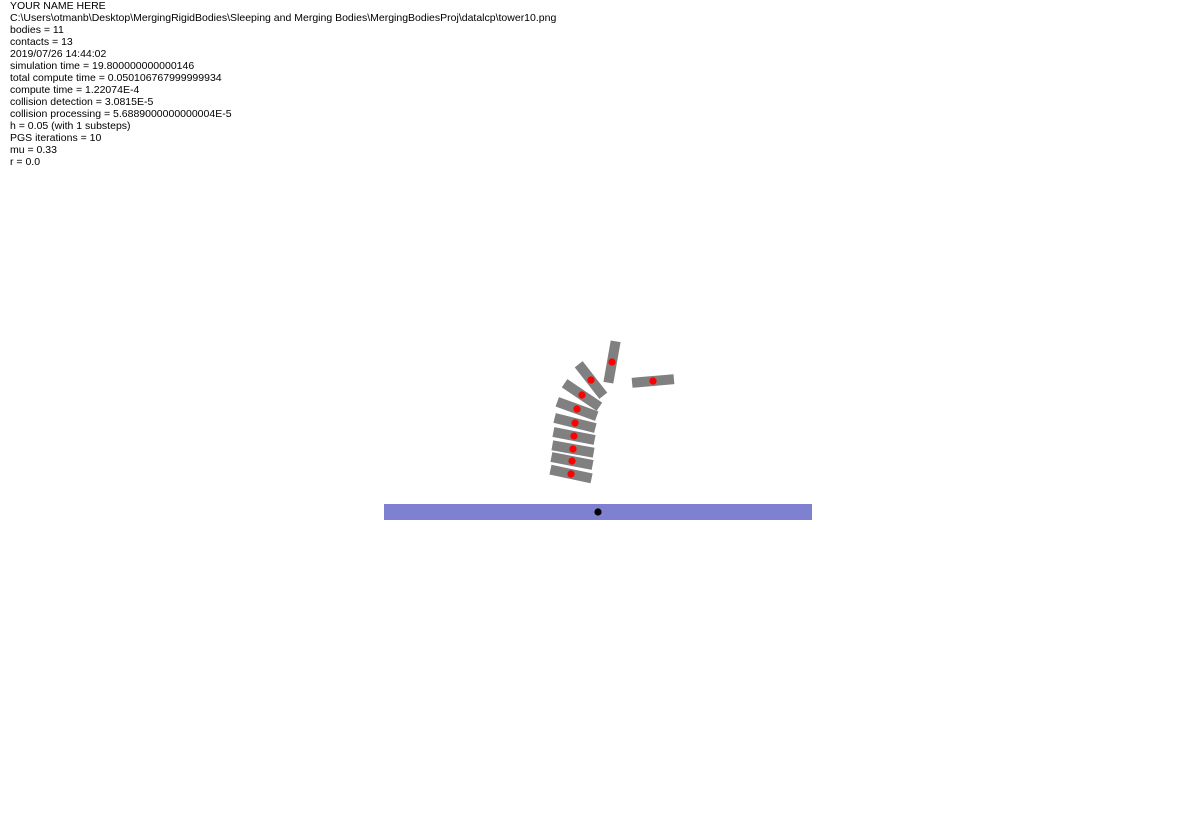 The height and width of the screenshot is (826, 1196). I want to click on ground-center-marker, so click(598, 512).